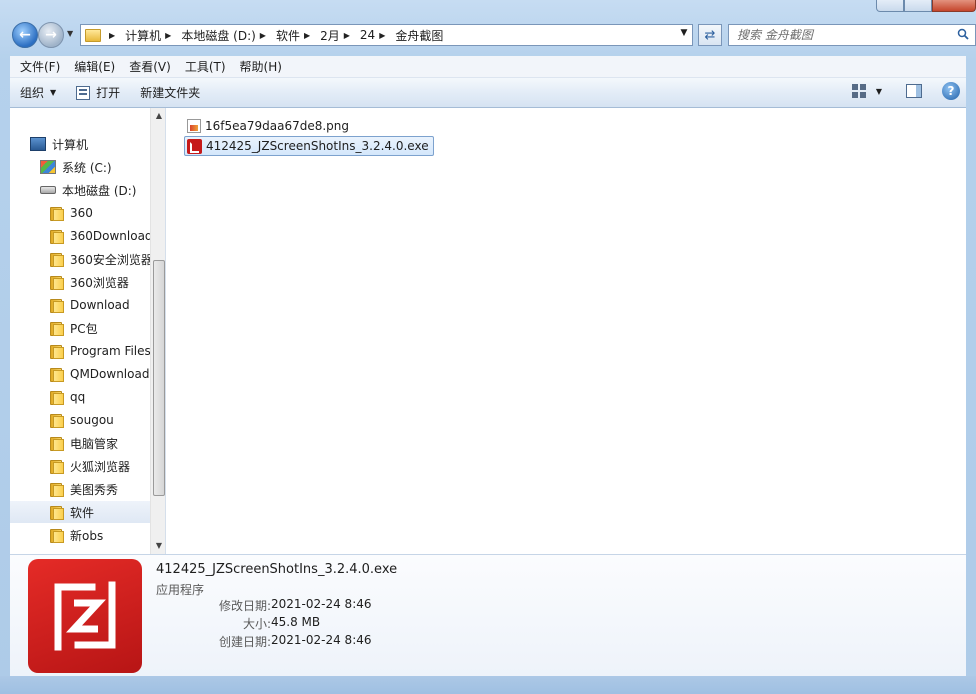 The width and height of the screenshot is (976, 694). I want to click on back-button: ←, so click(25, 35).